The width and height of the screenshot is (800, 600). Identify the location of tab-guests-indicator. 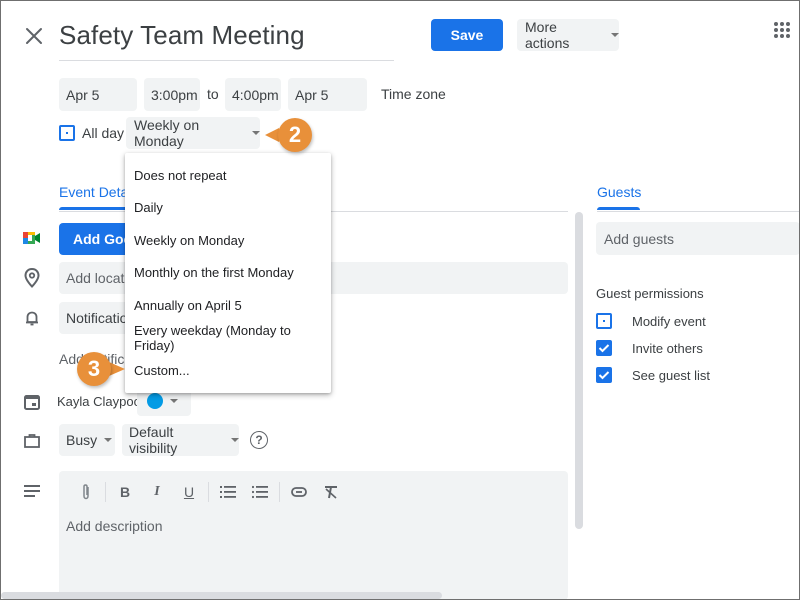
(618, 208).